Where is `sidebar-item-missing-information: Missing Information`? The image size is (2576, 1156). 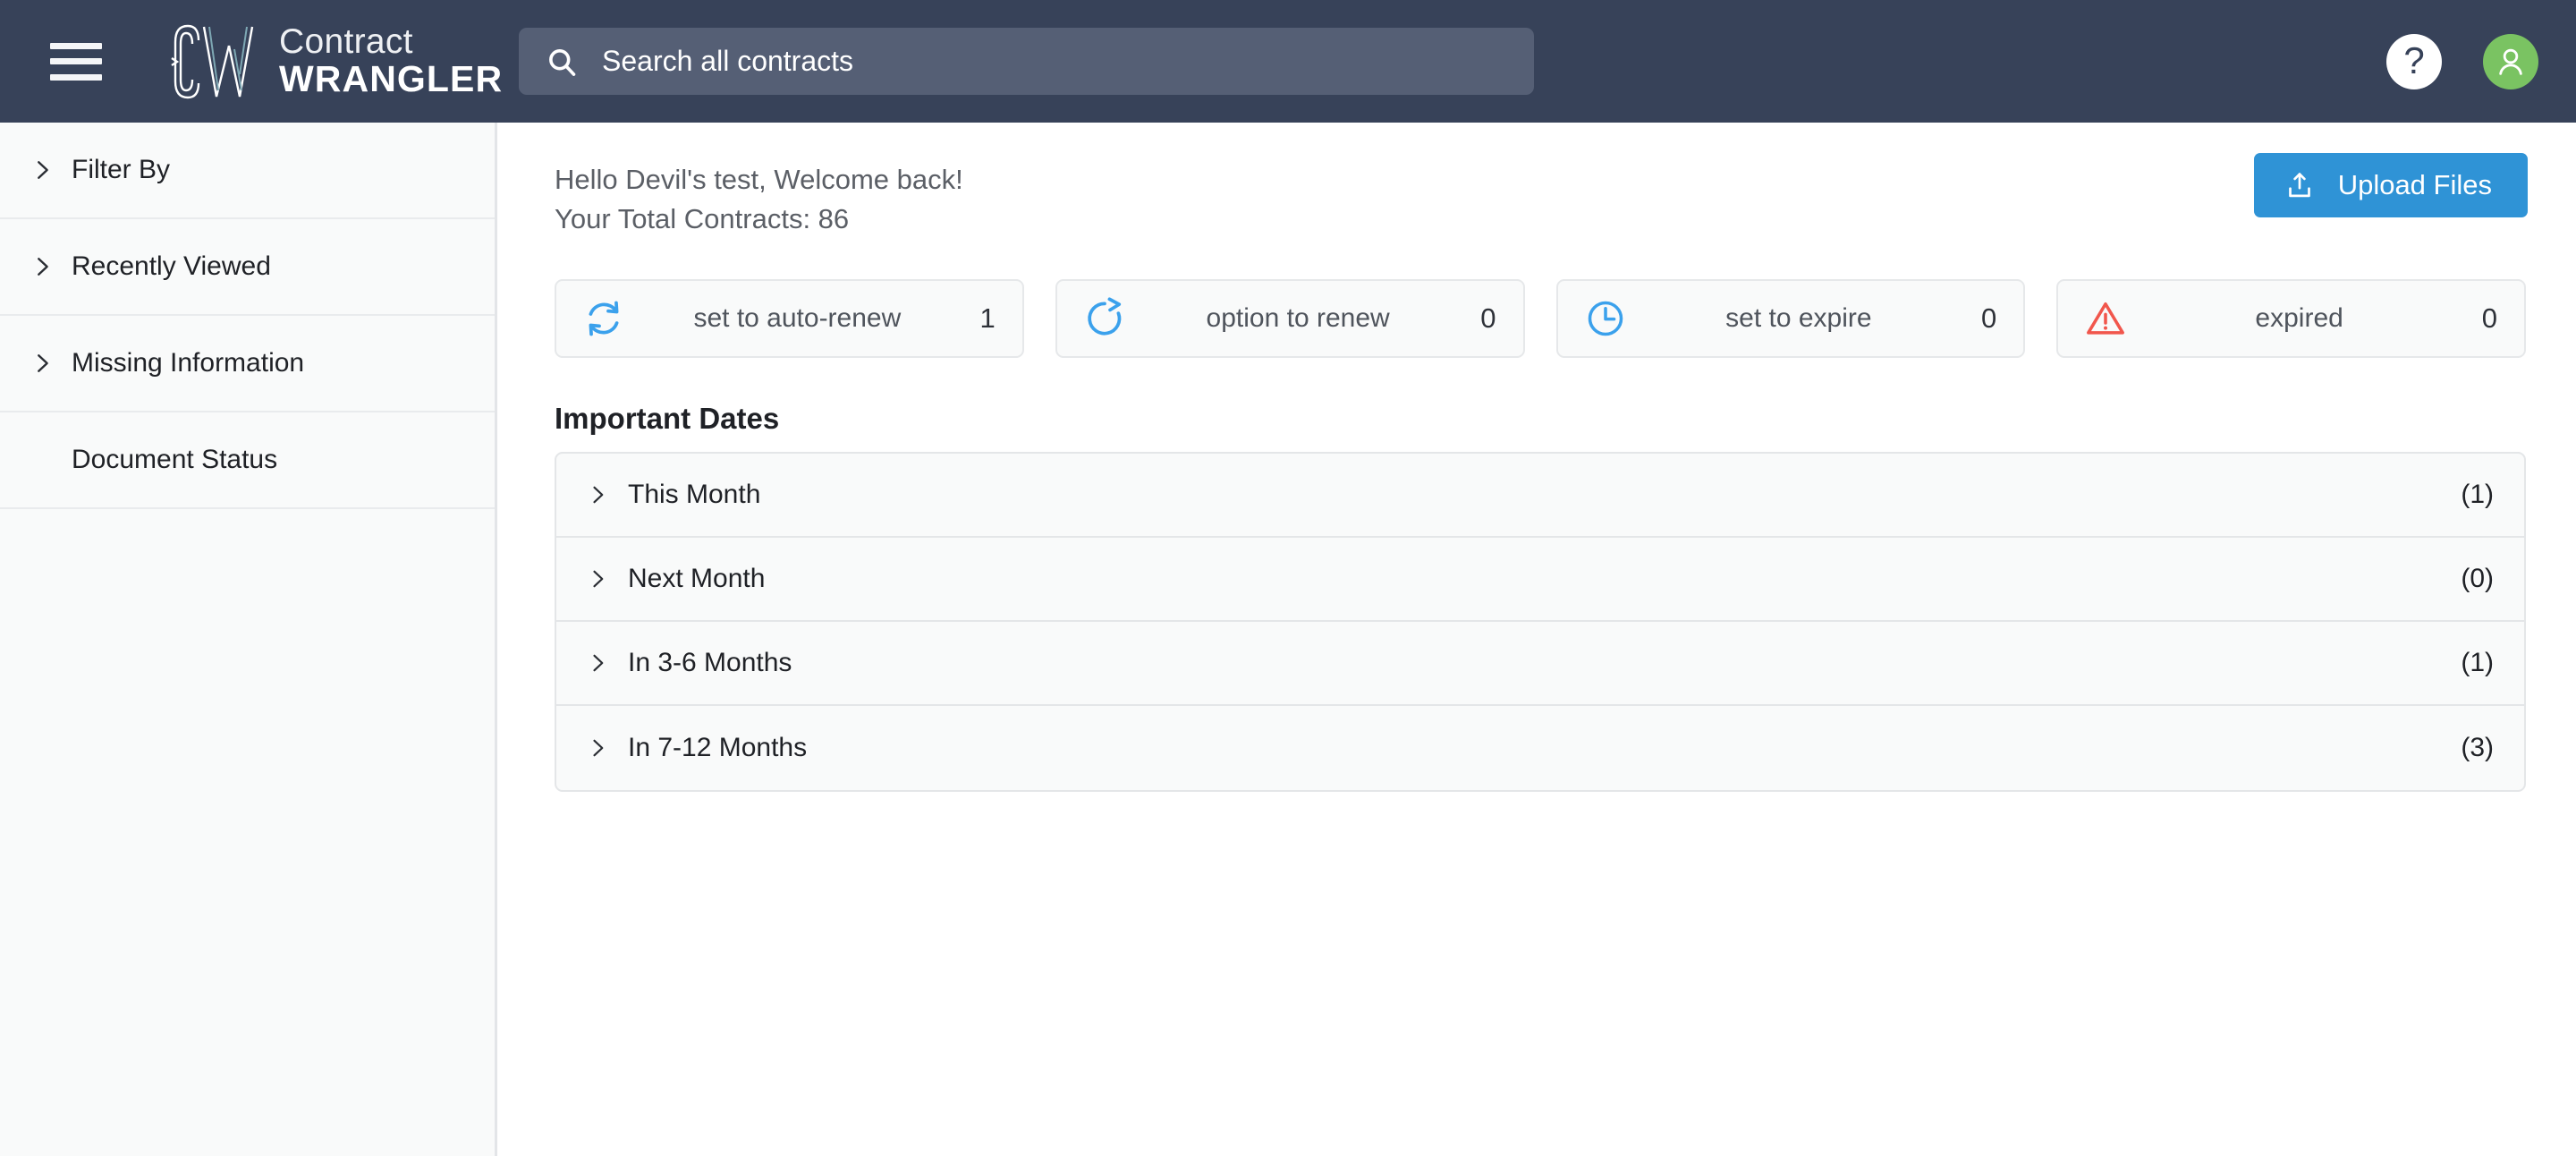 sidebar-item-missing-information: Missing Information is located at coordinates (247, 364).